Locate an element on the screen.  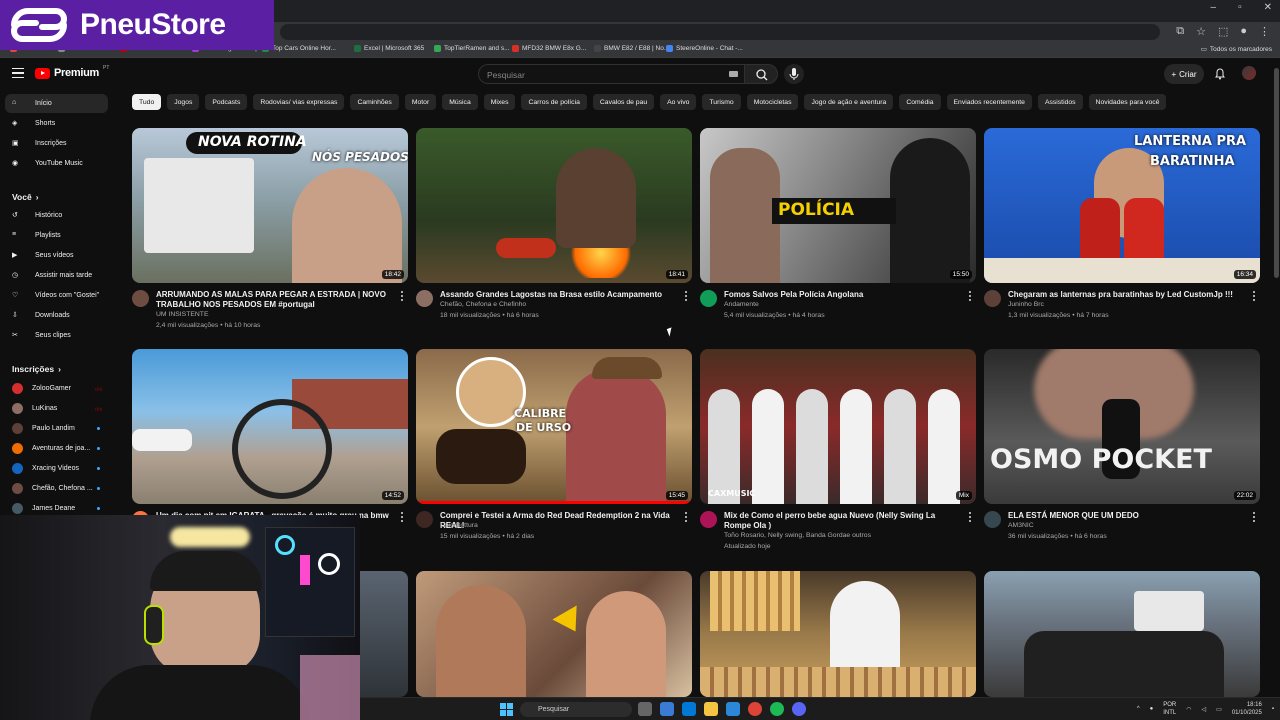
clock: 18:16 01/10/2025 is located at coordinates (1247, 709).